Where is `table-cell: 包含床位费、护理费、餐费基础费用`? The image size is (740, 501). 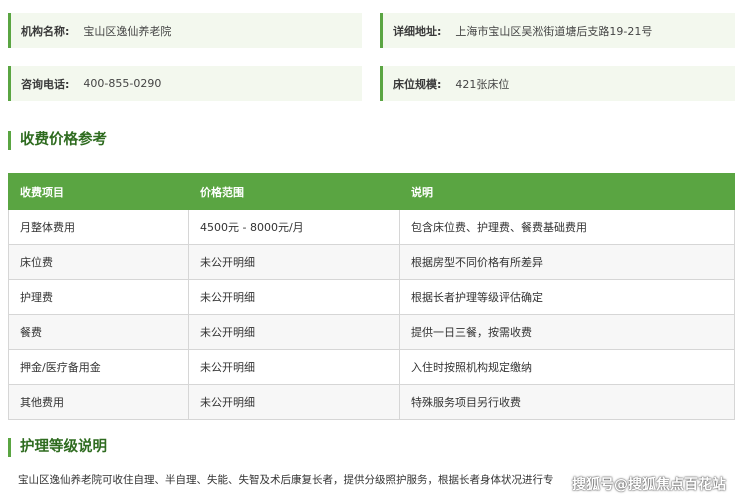
table-cell: 包含床位费、护理费、餐费基础费用 is located at coordinates (567, 227).